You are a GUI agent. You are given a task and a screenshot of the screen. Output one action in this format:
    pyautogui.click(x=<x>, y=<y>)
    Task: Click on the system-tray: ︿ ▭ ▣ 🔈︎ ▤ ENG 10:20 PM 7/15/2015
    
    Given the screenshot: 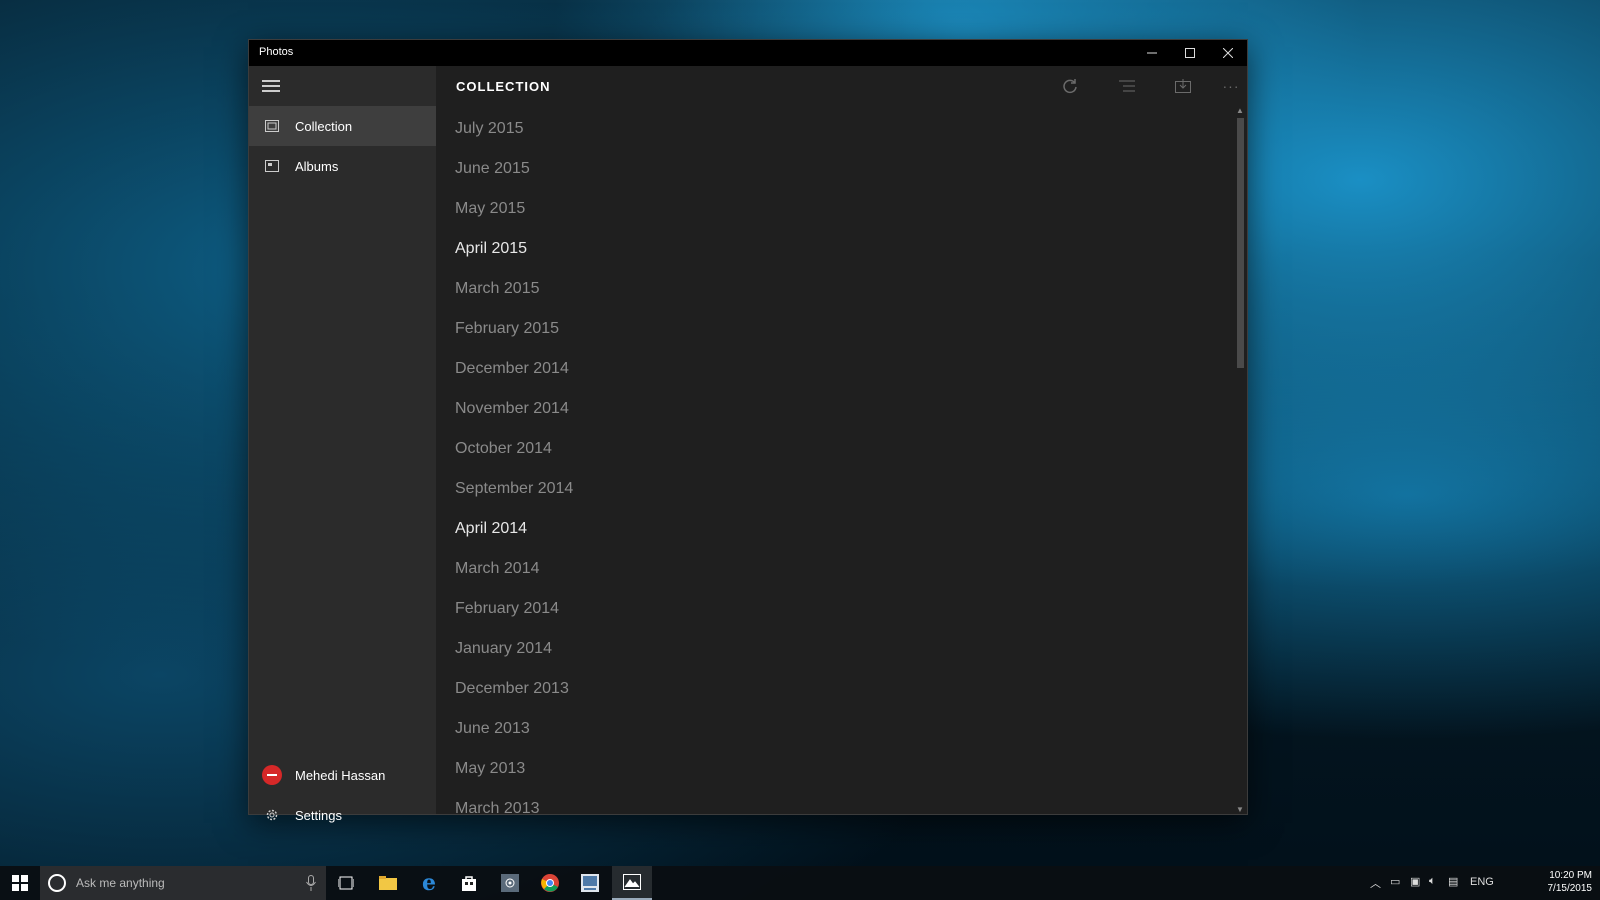 What is the action you would take?
    pyautogui.click(x=1485, y=883)
    